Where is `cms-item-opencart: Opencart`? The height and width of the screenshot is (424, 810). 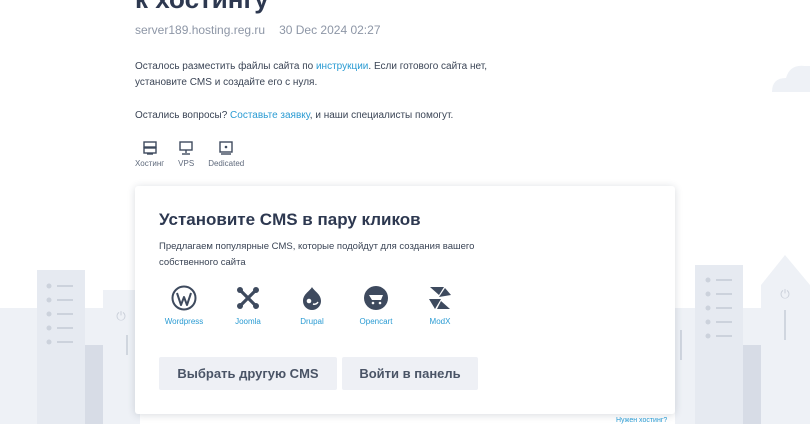 cms-item-opencart: Opencart is located at coordinates (376, 305).